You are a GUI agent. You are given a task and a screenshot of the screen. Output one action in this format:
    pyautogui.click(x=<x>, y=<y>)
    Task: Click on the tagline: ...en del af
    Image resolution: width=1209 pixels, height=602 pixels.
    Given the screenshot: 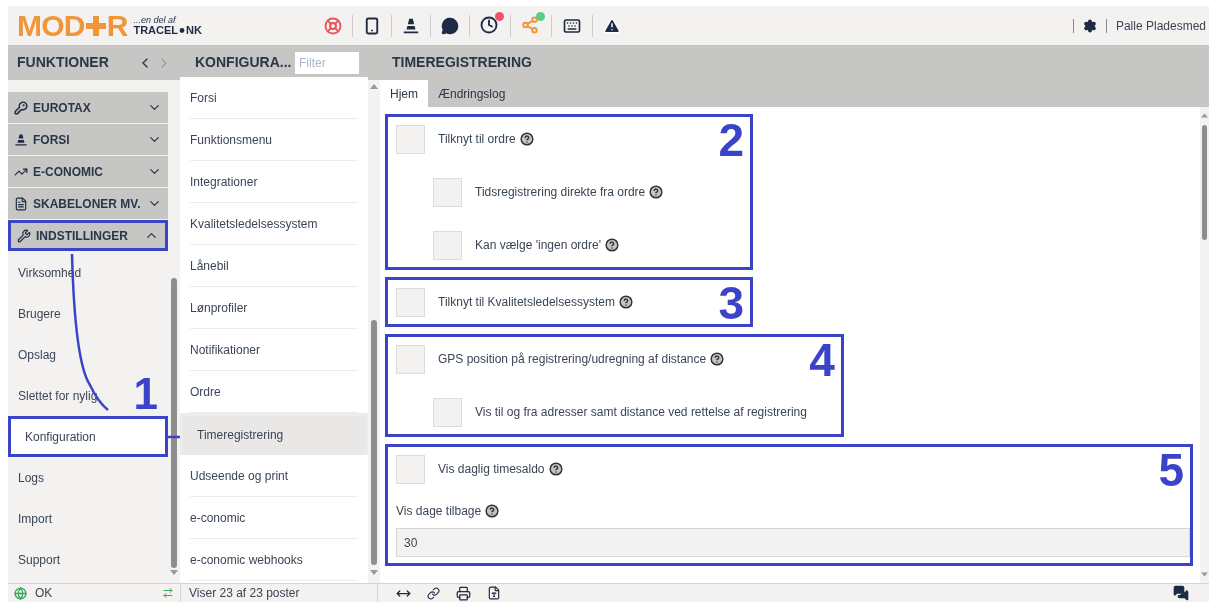 What is the action you would take?
    pyautogui.click(x=155, y=20)
    